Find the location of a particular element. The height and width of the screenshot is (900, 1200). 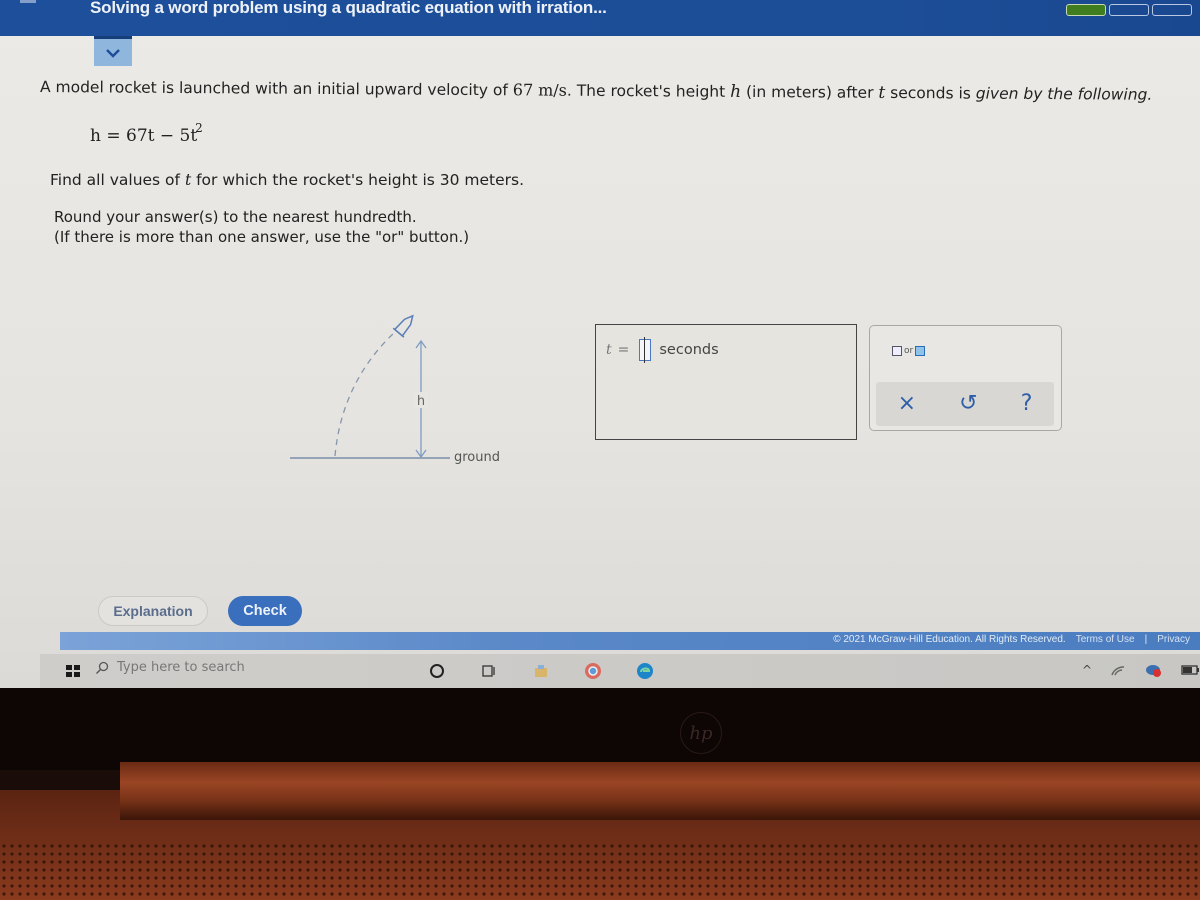

undo-icon: ↺ is located at coordinates (968, 404).